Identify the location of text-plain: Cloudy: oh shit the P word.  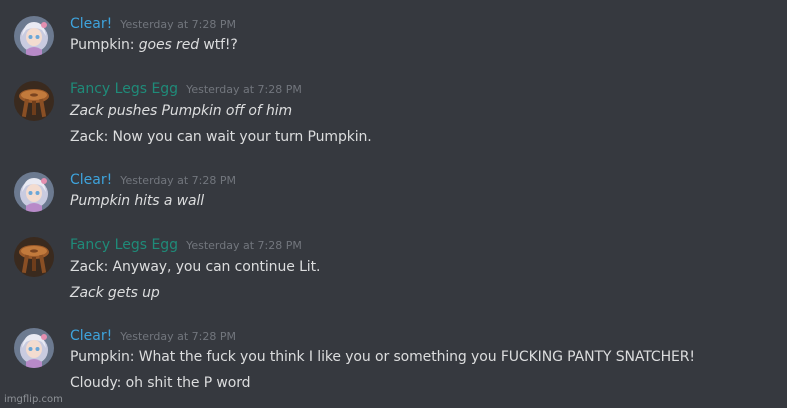
(160, 383).